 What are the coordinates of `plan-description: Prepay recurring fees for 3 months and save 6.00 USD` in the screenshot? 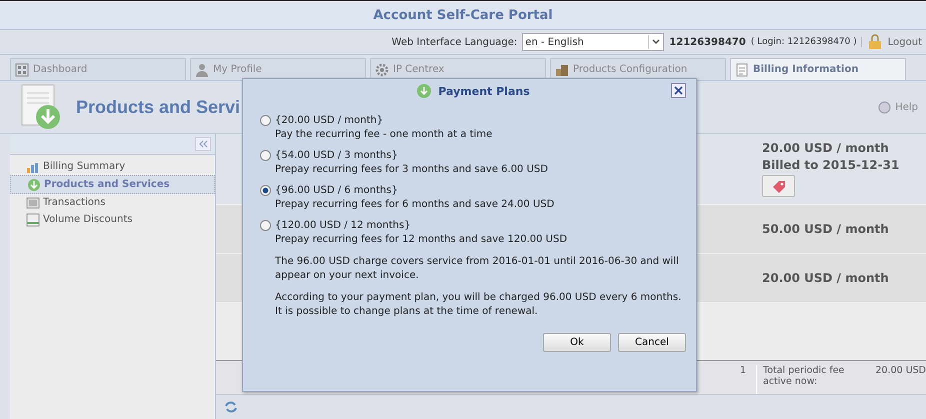 It's located at (411, 169).